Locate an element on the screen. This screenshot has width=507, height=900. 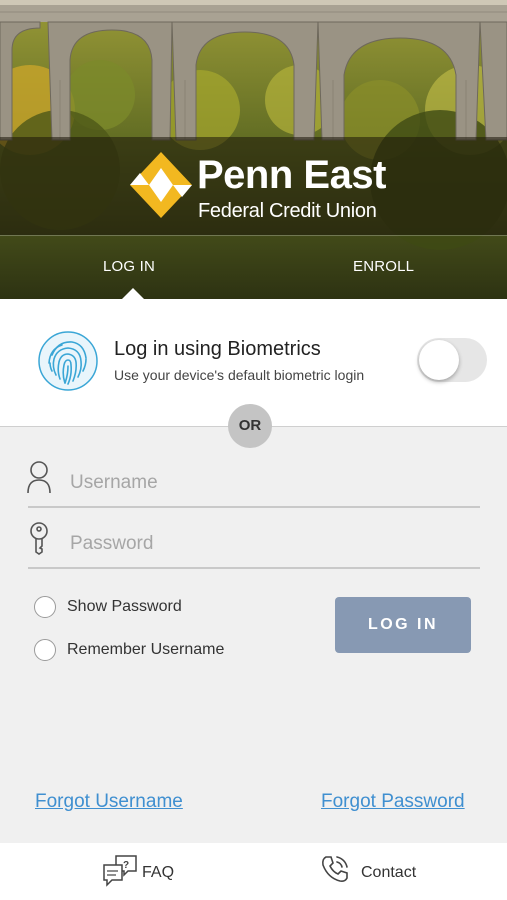
key-icon is located at coordinates (39, 538).